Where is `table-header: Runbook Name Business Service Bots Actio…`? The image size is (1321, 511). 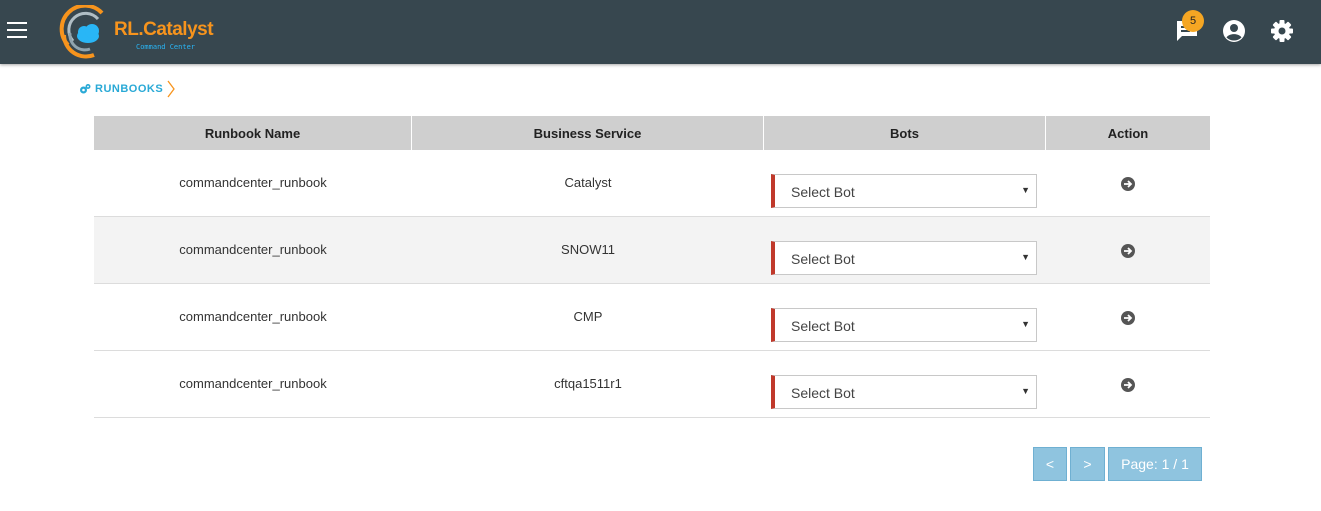 table-header: Runbook Name Business Service Bots Actio… is located at coordinates (652, 133).